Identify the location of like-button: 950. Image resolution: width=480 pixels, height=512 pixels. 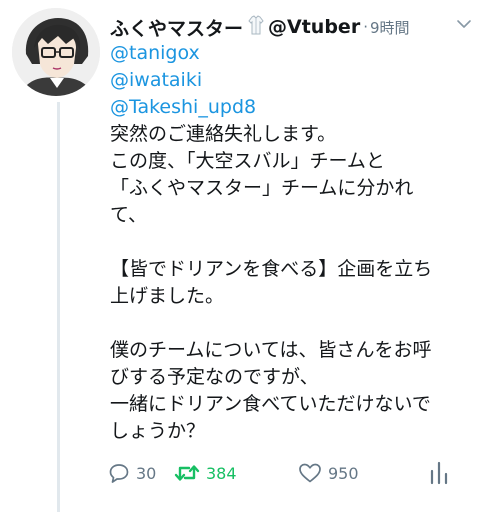
(328, 473).